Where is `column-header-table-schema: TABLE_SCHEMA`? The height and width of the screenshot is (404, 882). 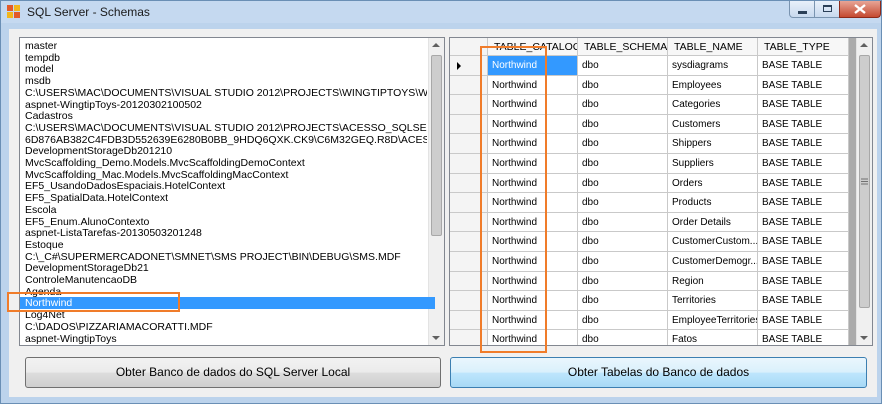
column-header-table-schema: TABLE_SCHEMA is located at coordinates (623, 47).